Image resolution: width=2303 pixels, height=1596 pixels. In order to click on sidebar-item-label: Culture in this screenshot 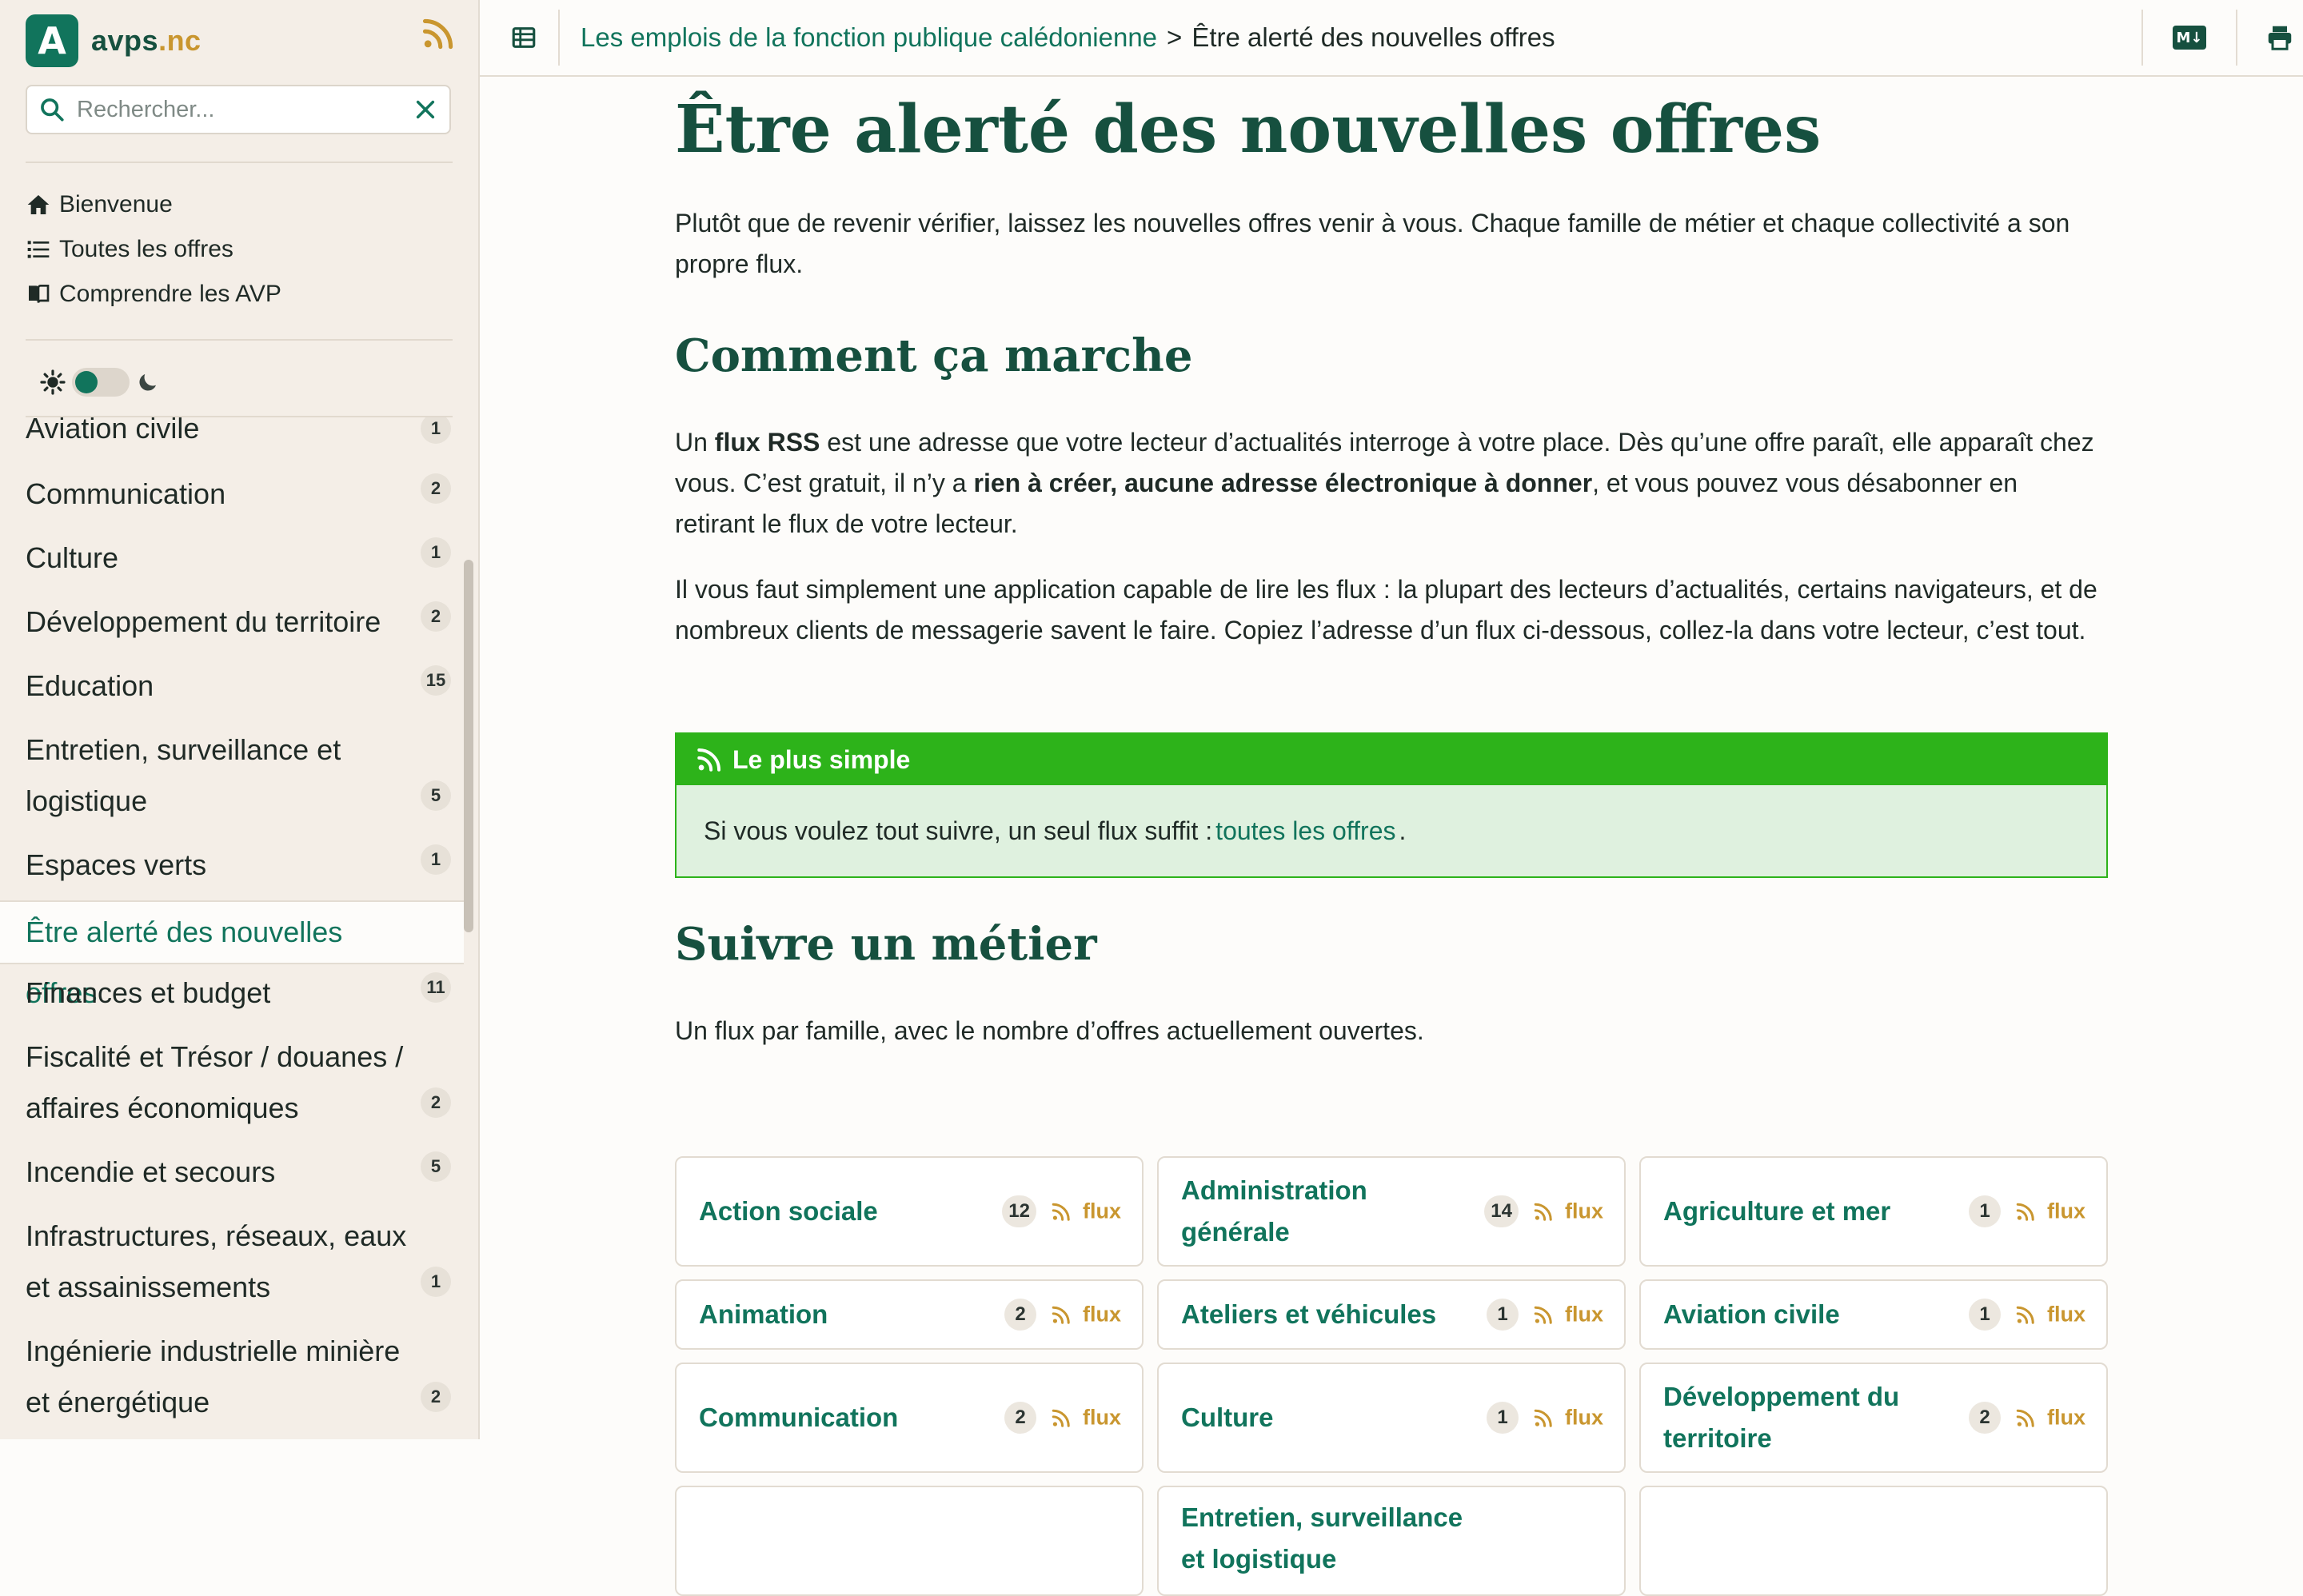, I will do `click(72, 557)`.